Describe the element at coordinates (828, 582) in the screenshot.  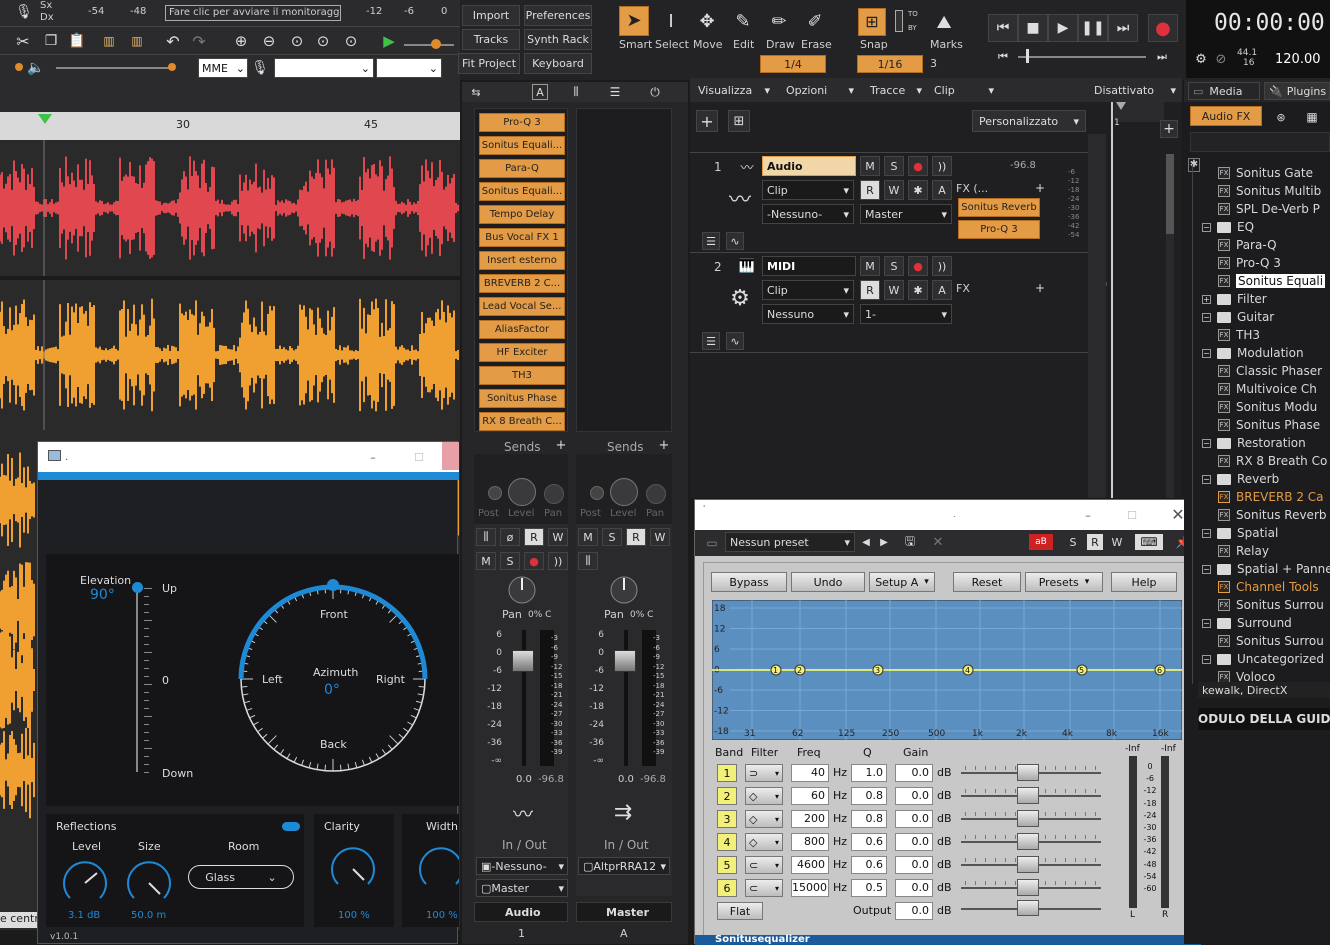
I see `eq-toolbar-button: Undo` at that location.